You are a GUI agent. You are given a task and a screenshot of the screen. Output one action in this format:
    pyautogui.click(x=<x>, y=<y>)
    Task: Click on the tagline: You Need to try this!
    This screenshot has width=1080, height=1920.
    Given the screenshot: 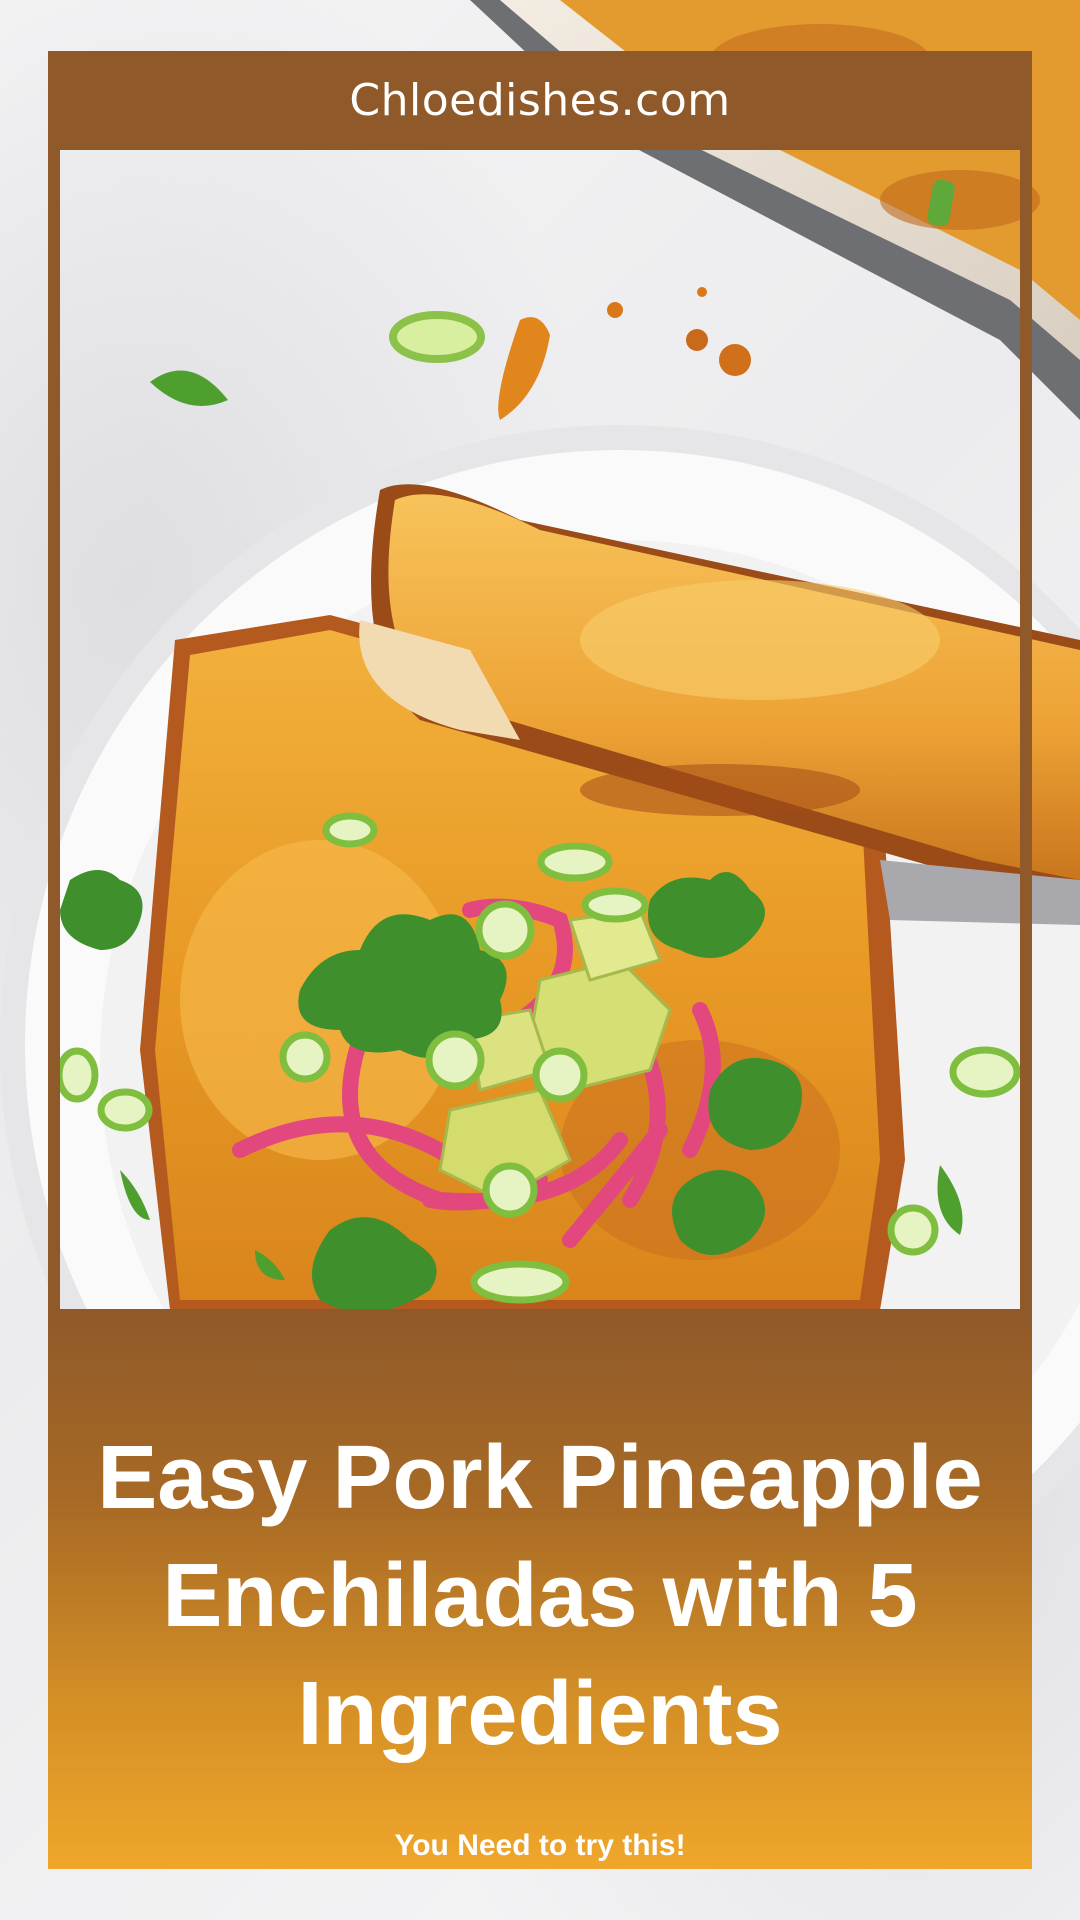 What is the action you would take?
    pyautogui.click(x=540, y=1845)
    